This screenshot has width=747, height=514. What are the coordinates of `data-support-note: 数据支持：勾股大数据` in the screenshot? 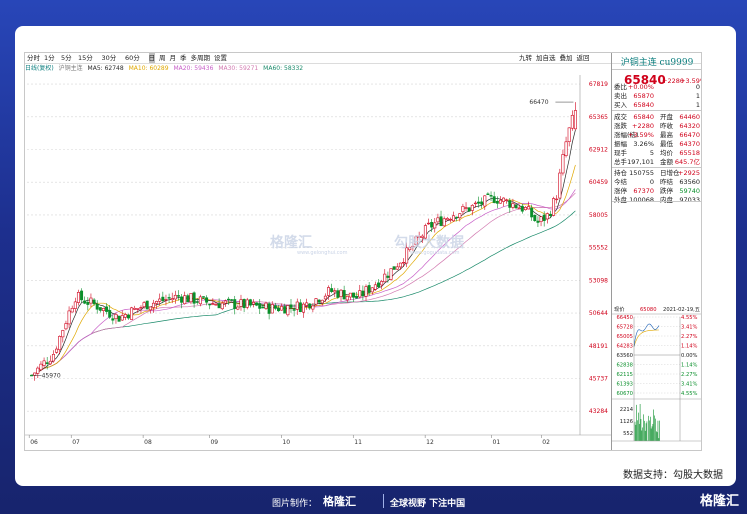 It's located at (673, 475).